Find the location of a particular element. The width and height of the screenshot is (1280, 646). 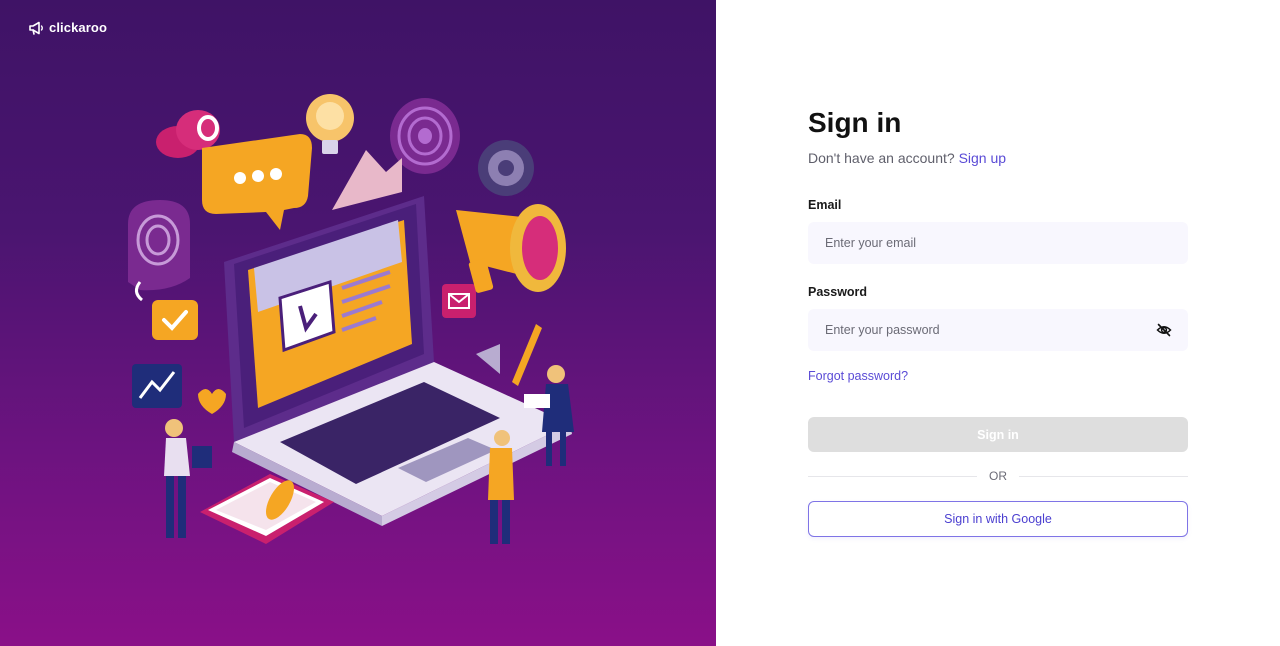

google-signin-button: Sign in with Google is located at coordinates (998, 519).